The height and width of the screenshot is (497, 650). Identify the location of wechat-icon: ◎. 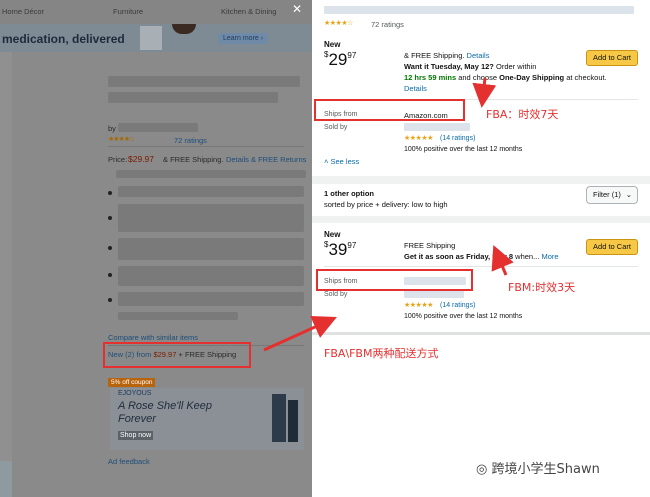
(482, 469).